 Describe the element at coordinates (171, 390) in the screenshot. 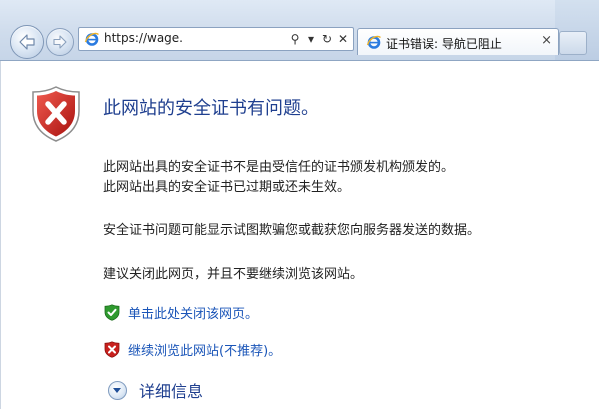

I see `more-info-label: 详细信息` at that location.